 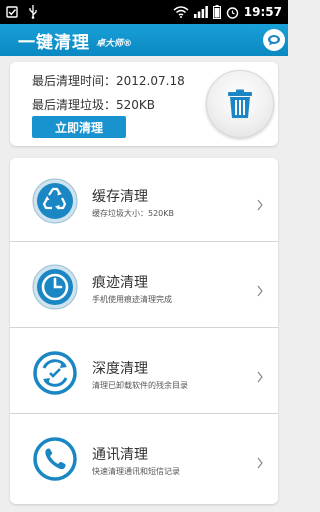 I want to click on app-title: 一键清理, so click(x=54, y=42).